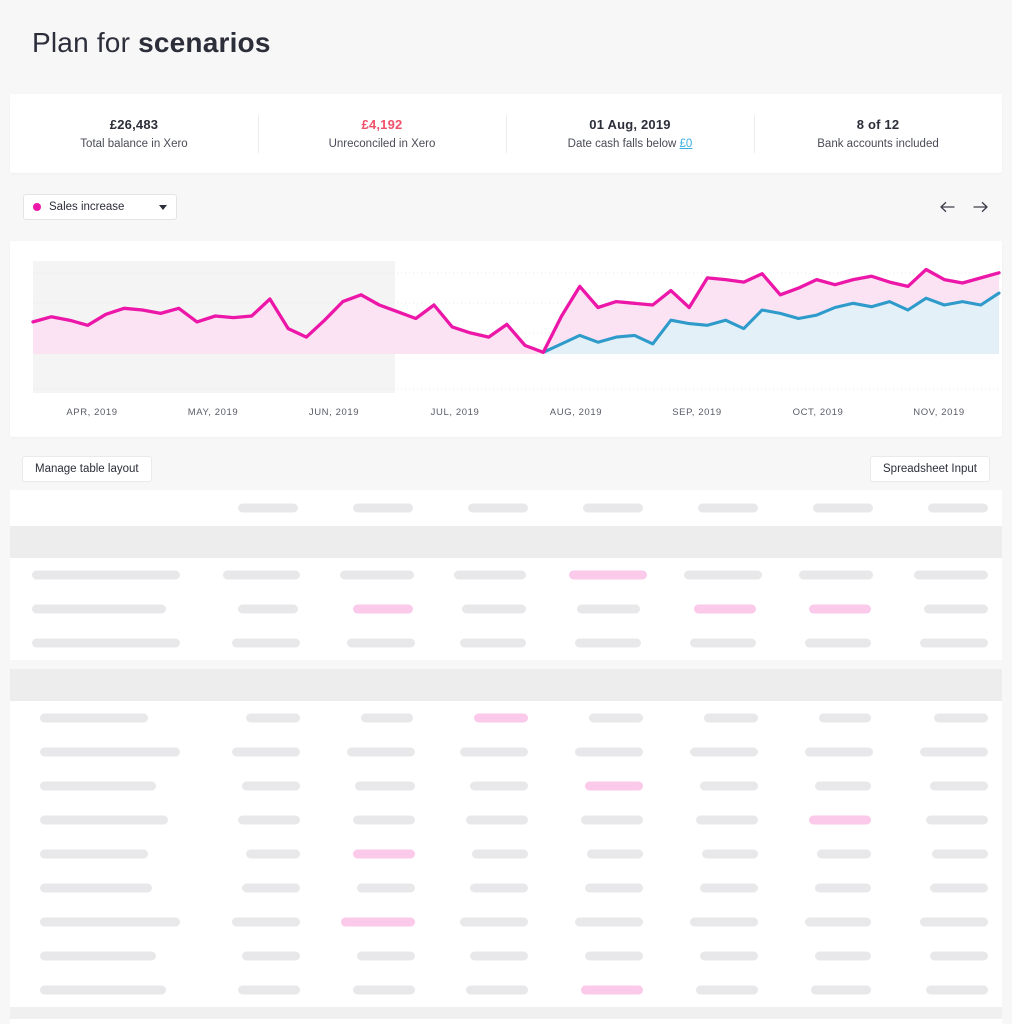 This screenshot has width=1012, height=1024. Describe the element at coordinates (100, 207) in the screenshot. I see `scenario-select: Sales increase` at that location.